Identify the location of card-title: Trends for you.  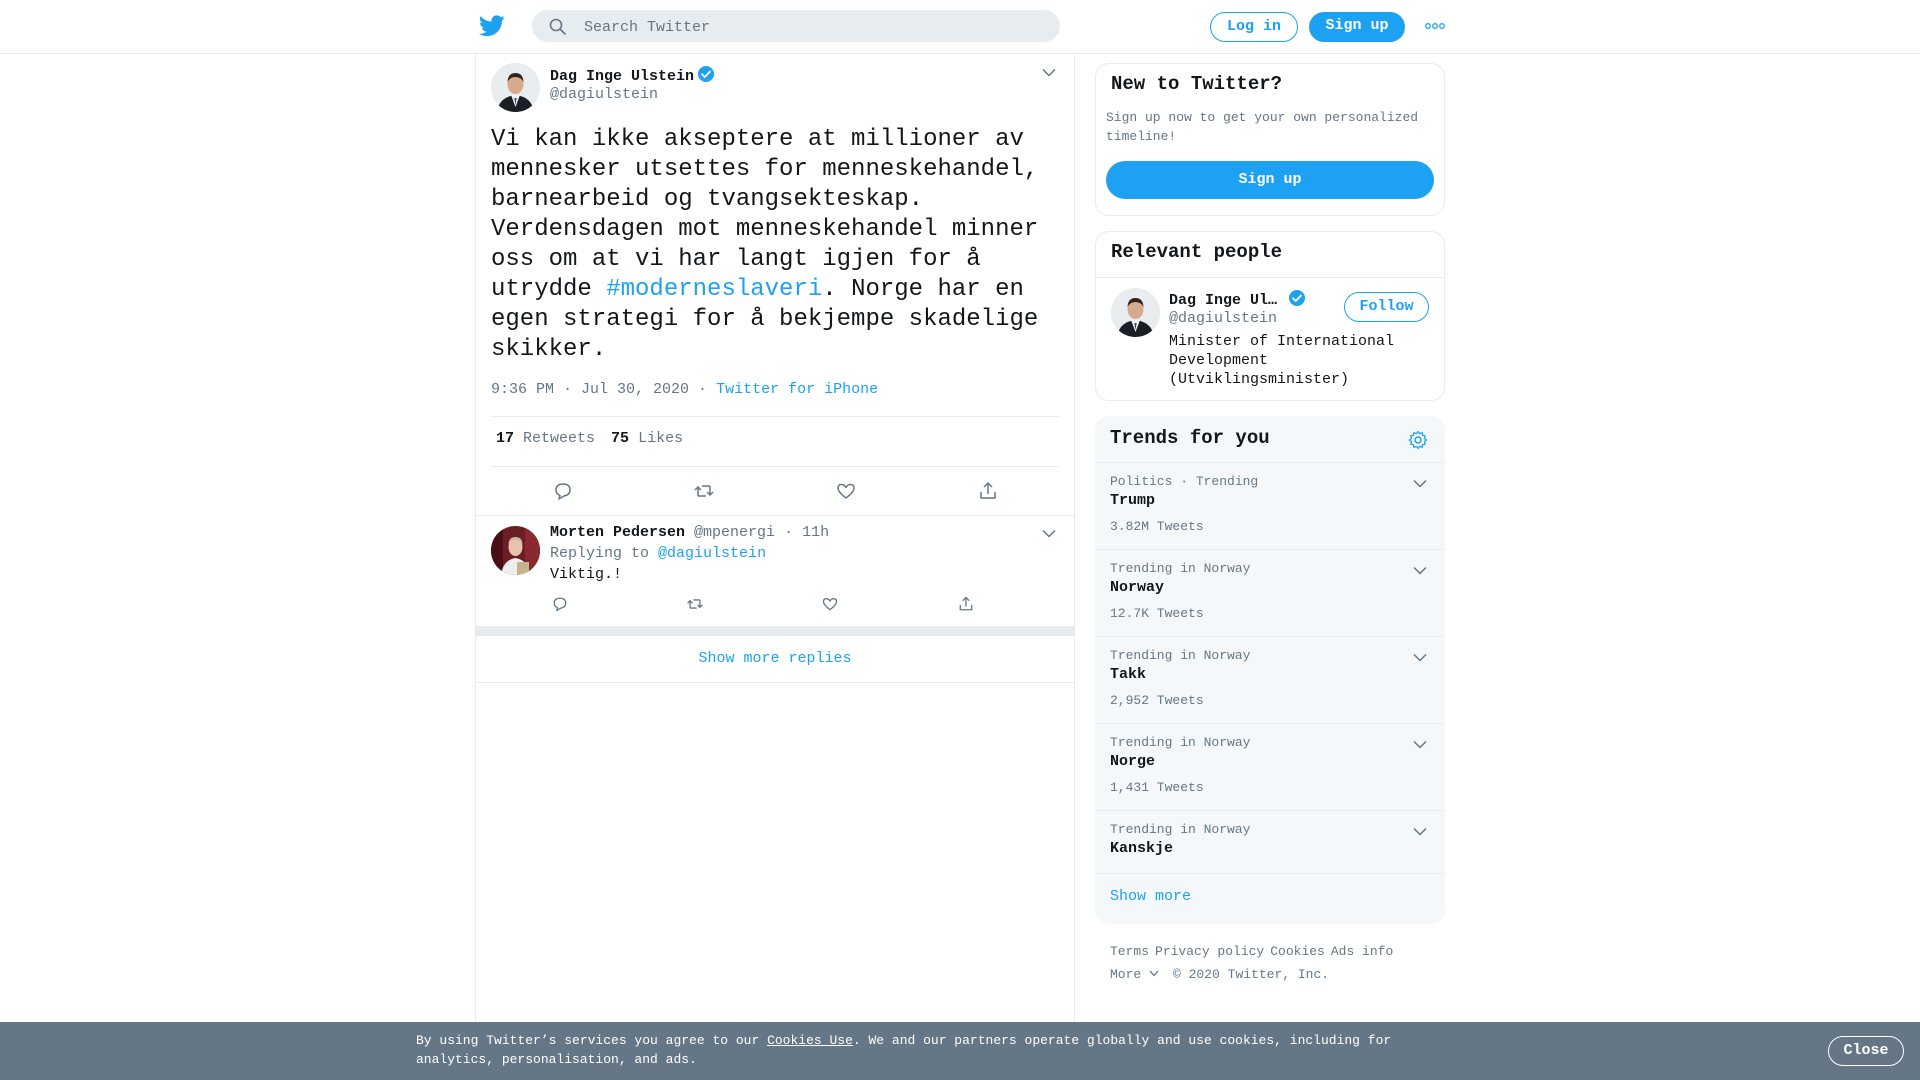
(1190, 438).